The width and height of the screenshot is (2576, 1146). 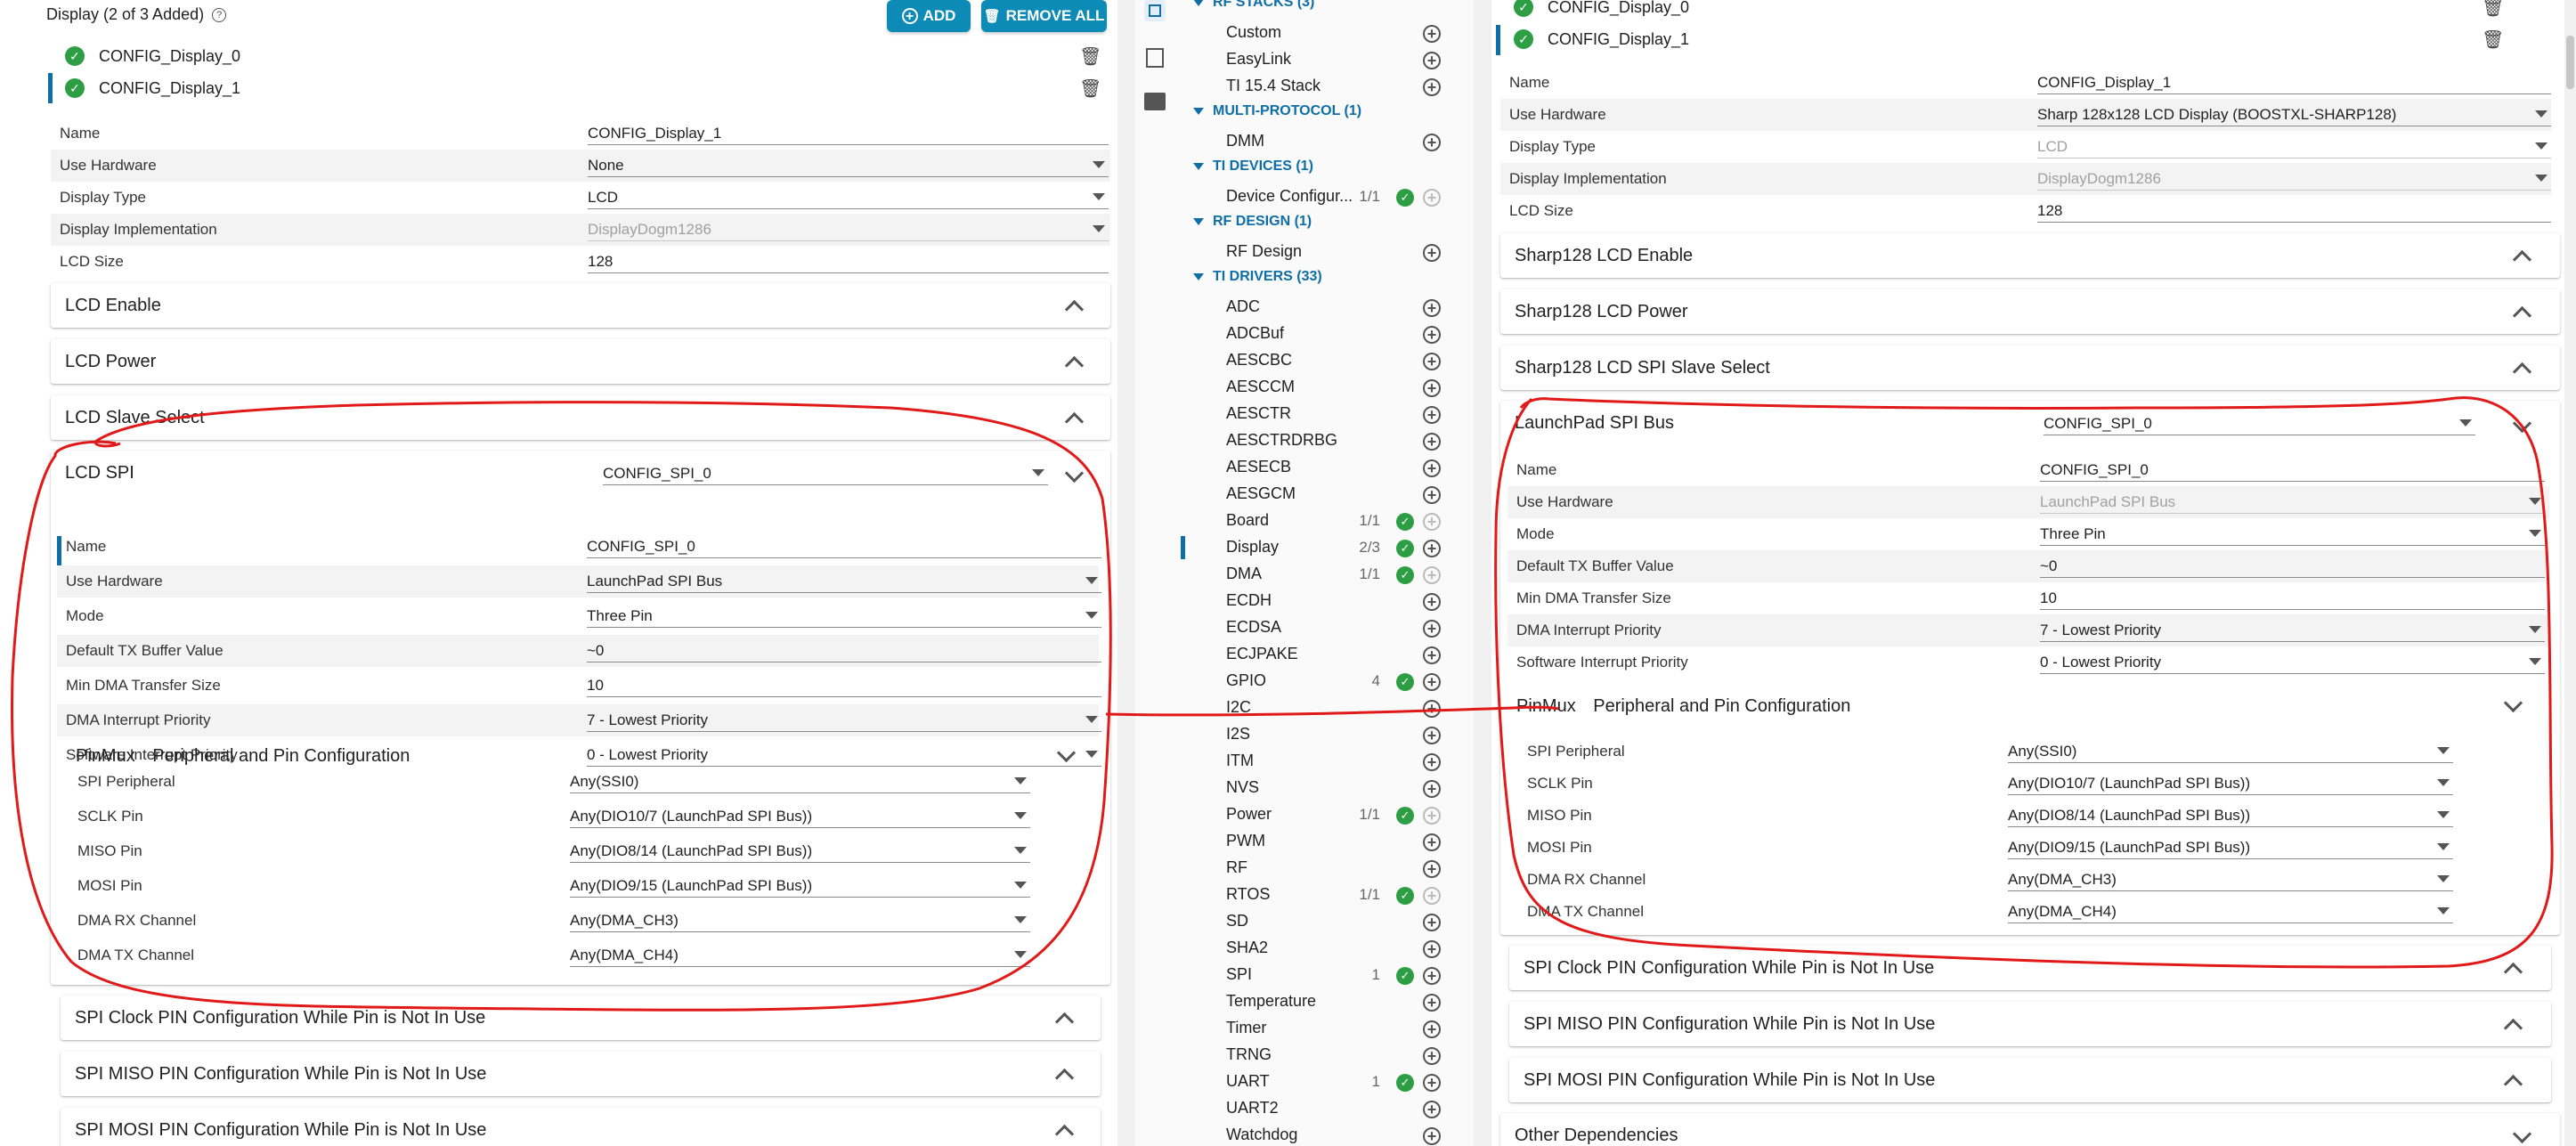 I want to click on tree-item: RF Design +, so click(x=1304, y=253).